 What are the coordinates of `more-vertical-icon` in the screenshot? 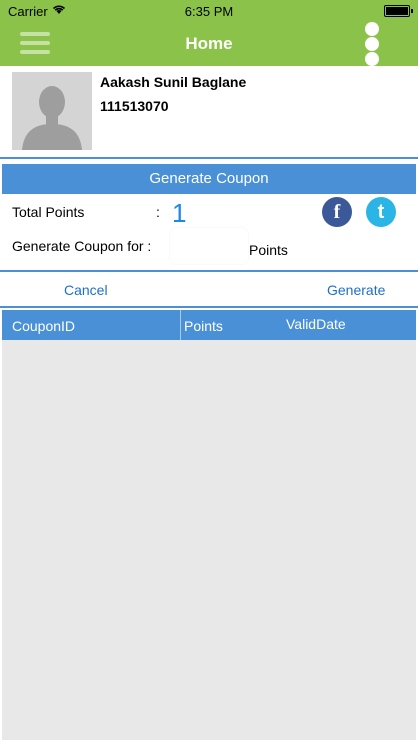 It's located at (372, 44).